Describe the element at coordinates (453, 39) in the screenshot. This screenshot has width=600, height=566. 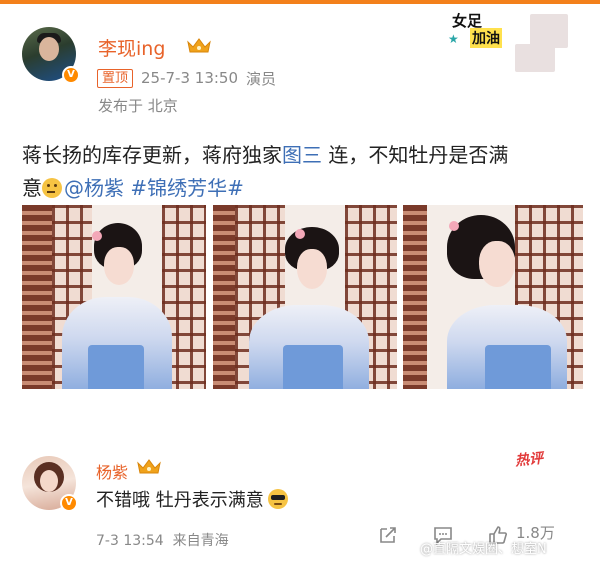
I see `star-icon: ★` at that location.